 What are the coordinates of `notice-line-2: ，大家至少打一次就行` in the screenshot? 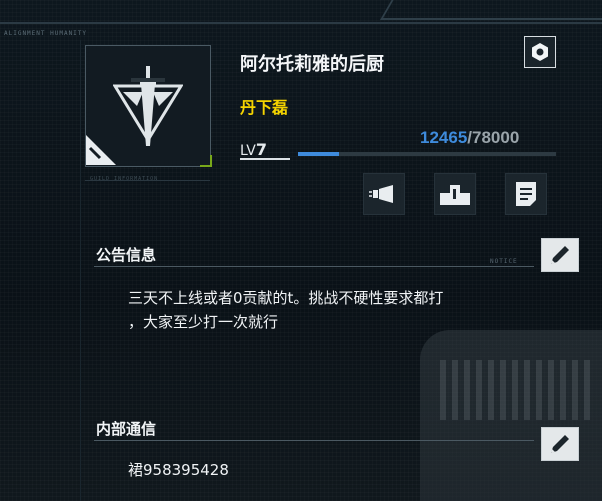 It's located at (203, 322).